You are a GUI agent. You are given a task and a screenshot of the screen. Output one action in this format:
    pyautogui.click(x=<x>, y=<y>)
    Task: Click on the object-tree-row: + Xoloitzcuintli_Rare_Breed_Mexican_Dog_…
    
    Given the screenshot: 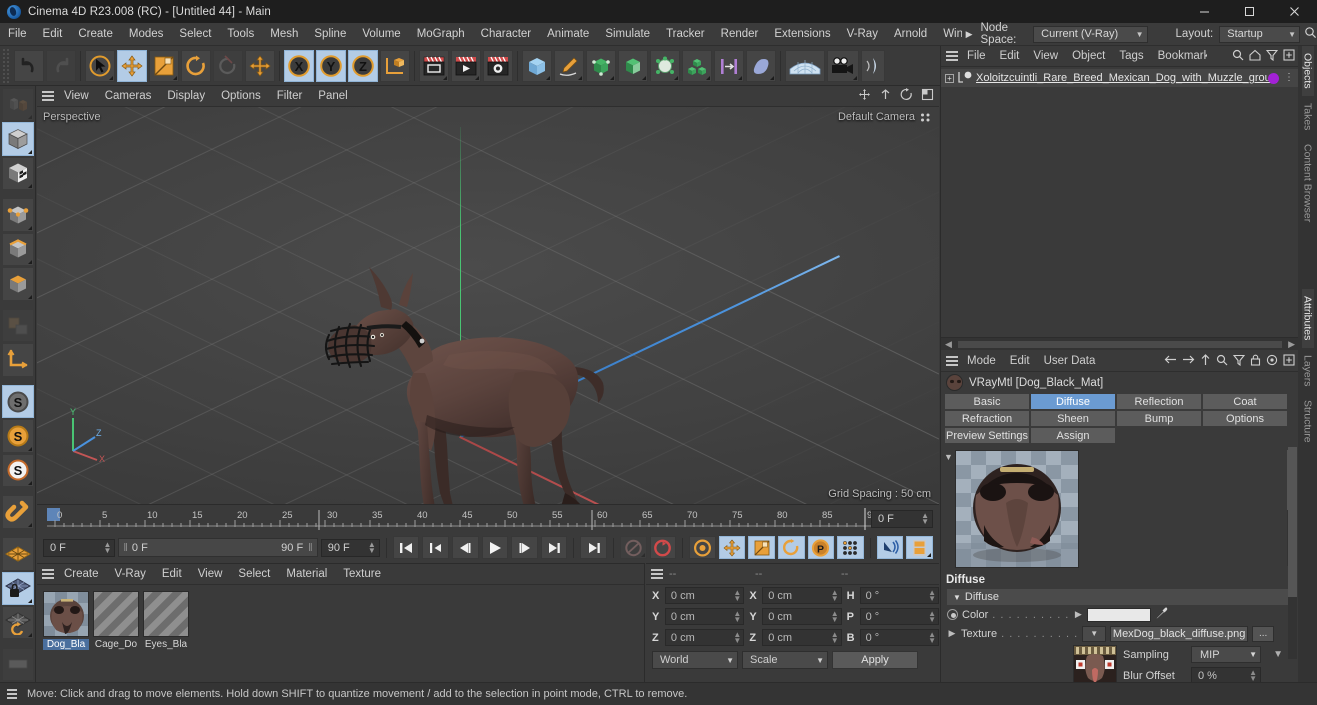 What is the action you would take?
    pyautogui.click(x=1120, y=78)
    